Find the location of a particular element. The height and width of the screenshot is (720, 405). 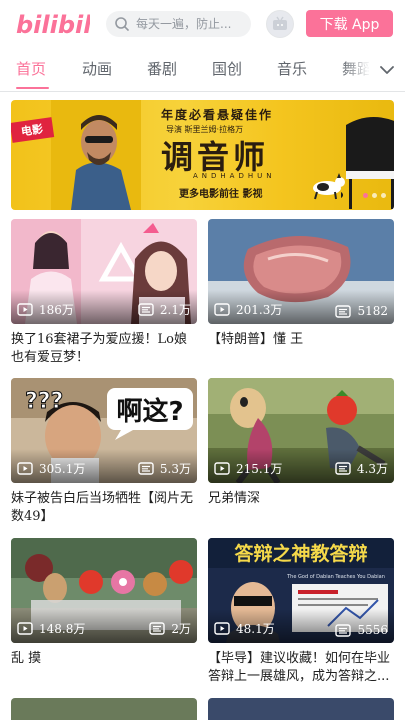

tab-guochuang: 国创 is located at coordinates (227, 68).